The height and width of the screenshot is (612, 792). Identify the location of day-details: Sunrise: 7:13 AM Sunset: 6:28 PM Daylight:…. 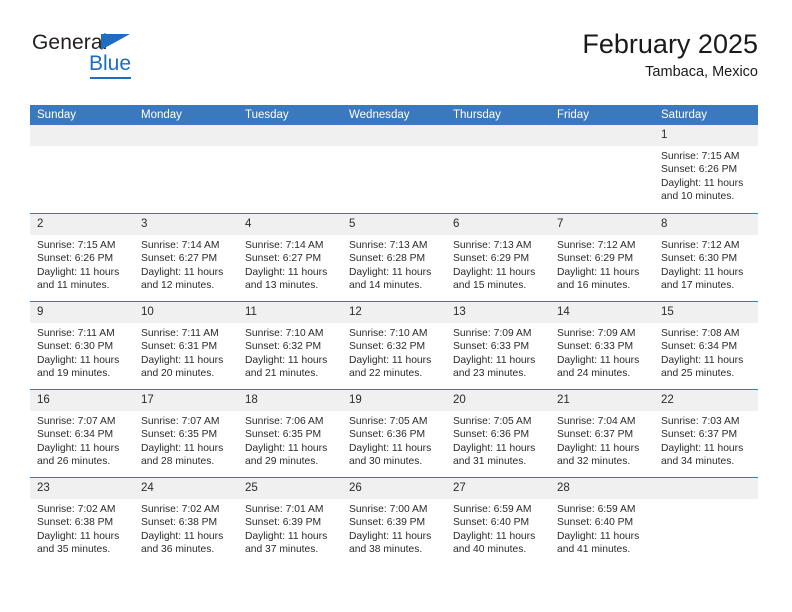
(394, 264).